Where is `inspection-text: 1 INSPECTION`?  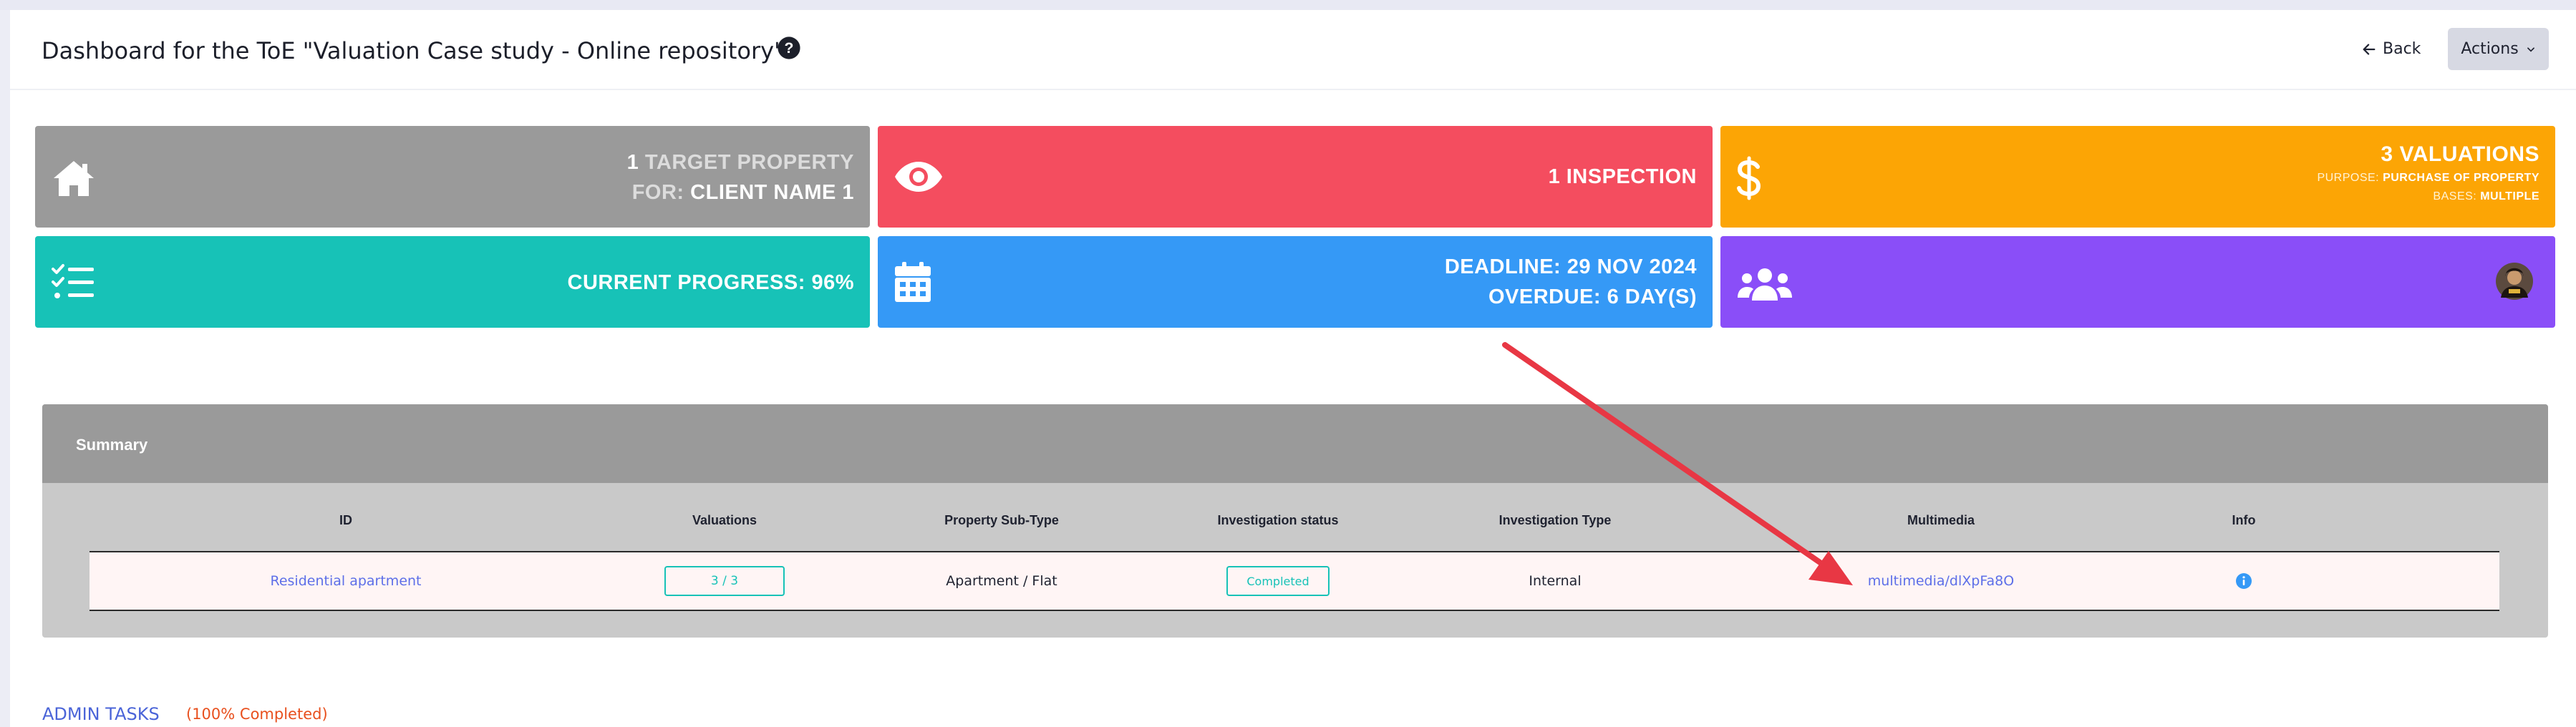
inspection-text: 1 INSPECTION is located at coordinates (1623, 176).